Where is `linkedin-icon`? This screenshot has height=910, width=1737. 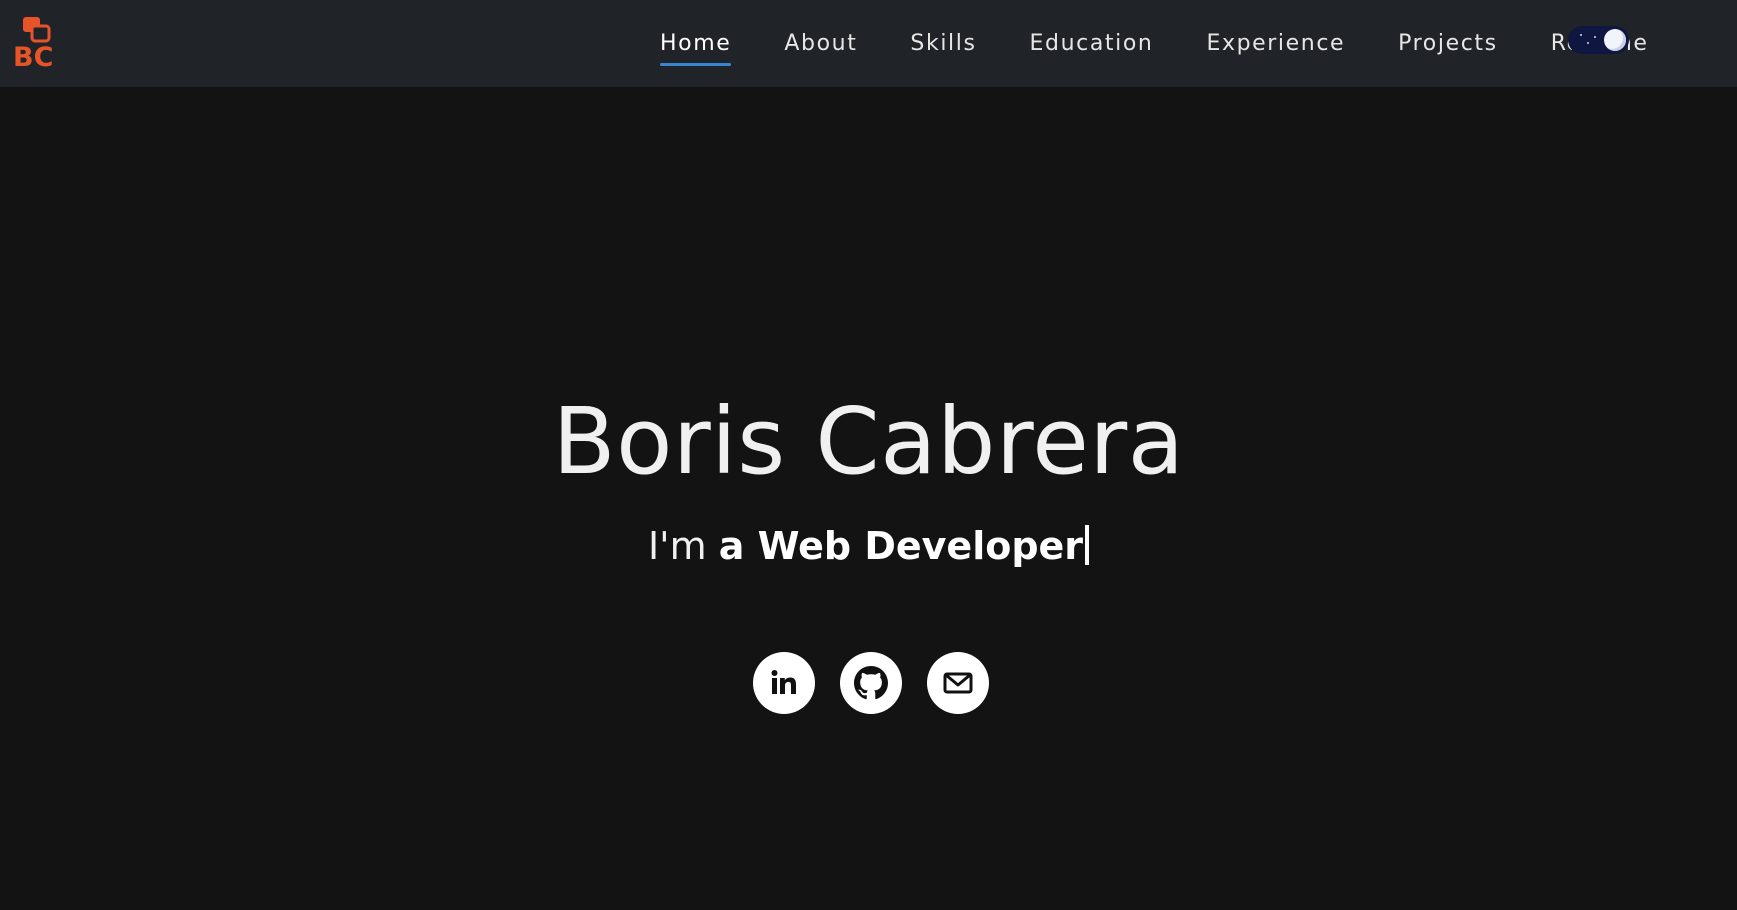 linkedin-icon is located at coordinates (783, 682).